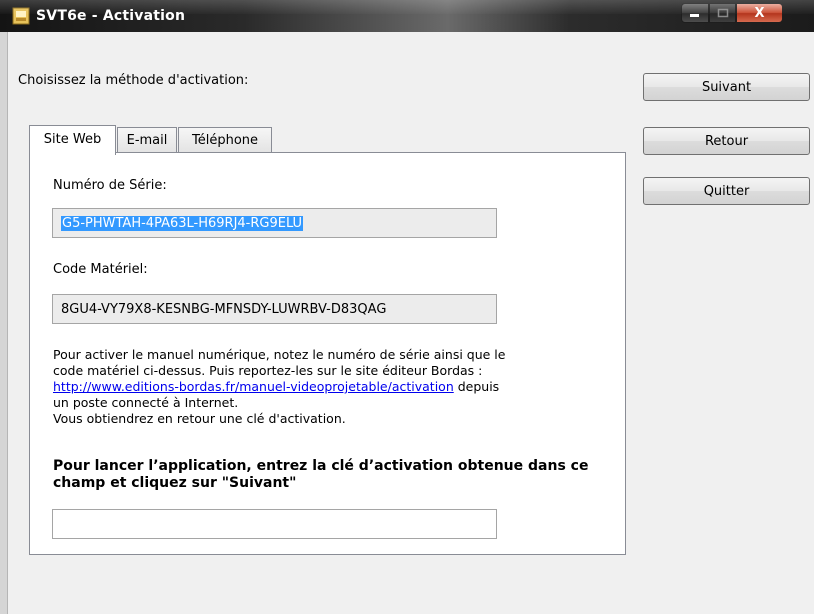 Image resolution: width=814 pixels, height=614 pixels. What do you see at coordinates (21, 16) in the screenshot?
I see `app-icon` at bounding box center [21, 16].